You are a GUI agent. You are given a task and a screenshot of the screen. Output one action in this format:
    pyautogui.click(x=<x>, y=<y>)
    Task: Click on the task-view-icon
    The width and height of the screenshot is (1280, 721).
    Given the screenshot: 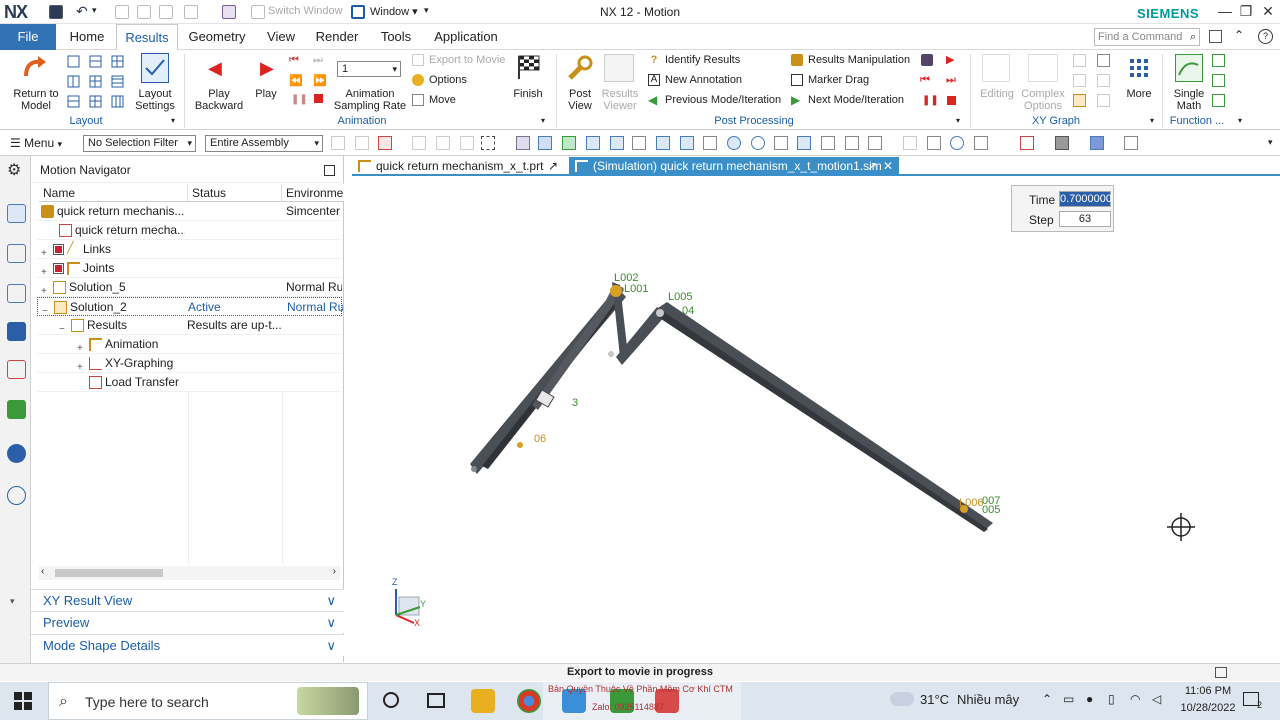 What is the action you would take?
    pyautogui.click(x=436, y=700)
    